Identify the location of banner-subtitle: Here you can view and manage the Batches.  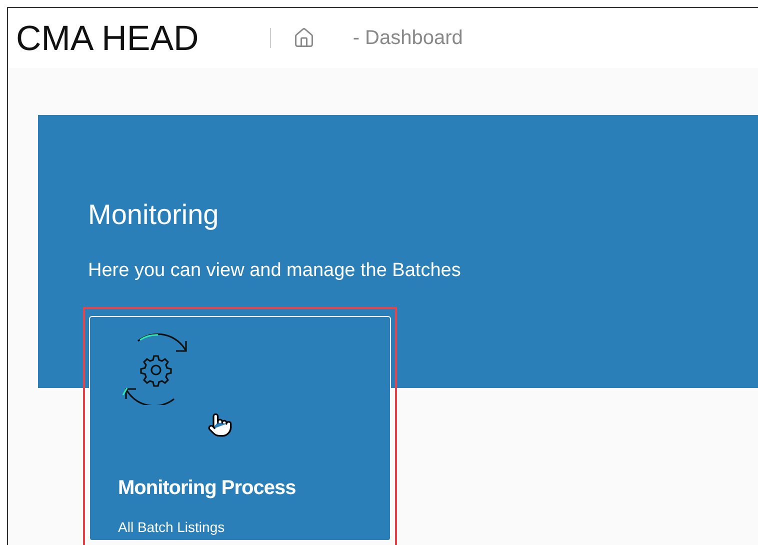
(275, 271).